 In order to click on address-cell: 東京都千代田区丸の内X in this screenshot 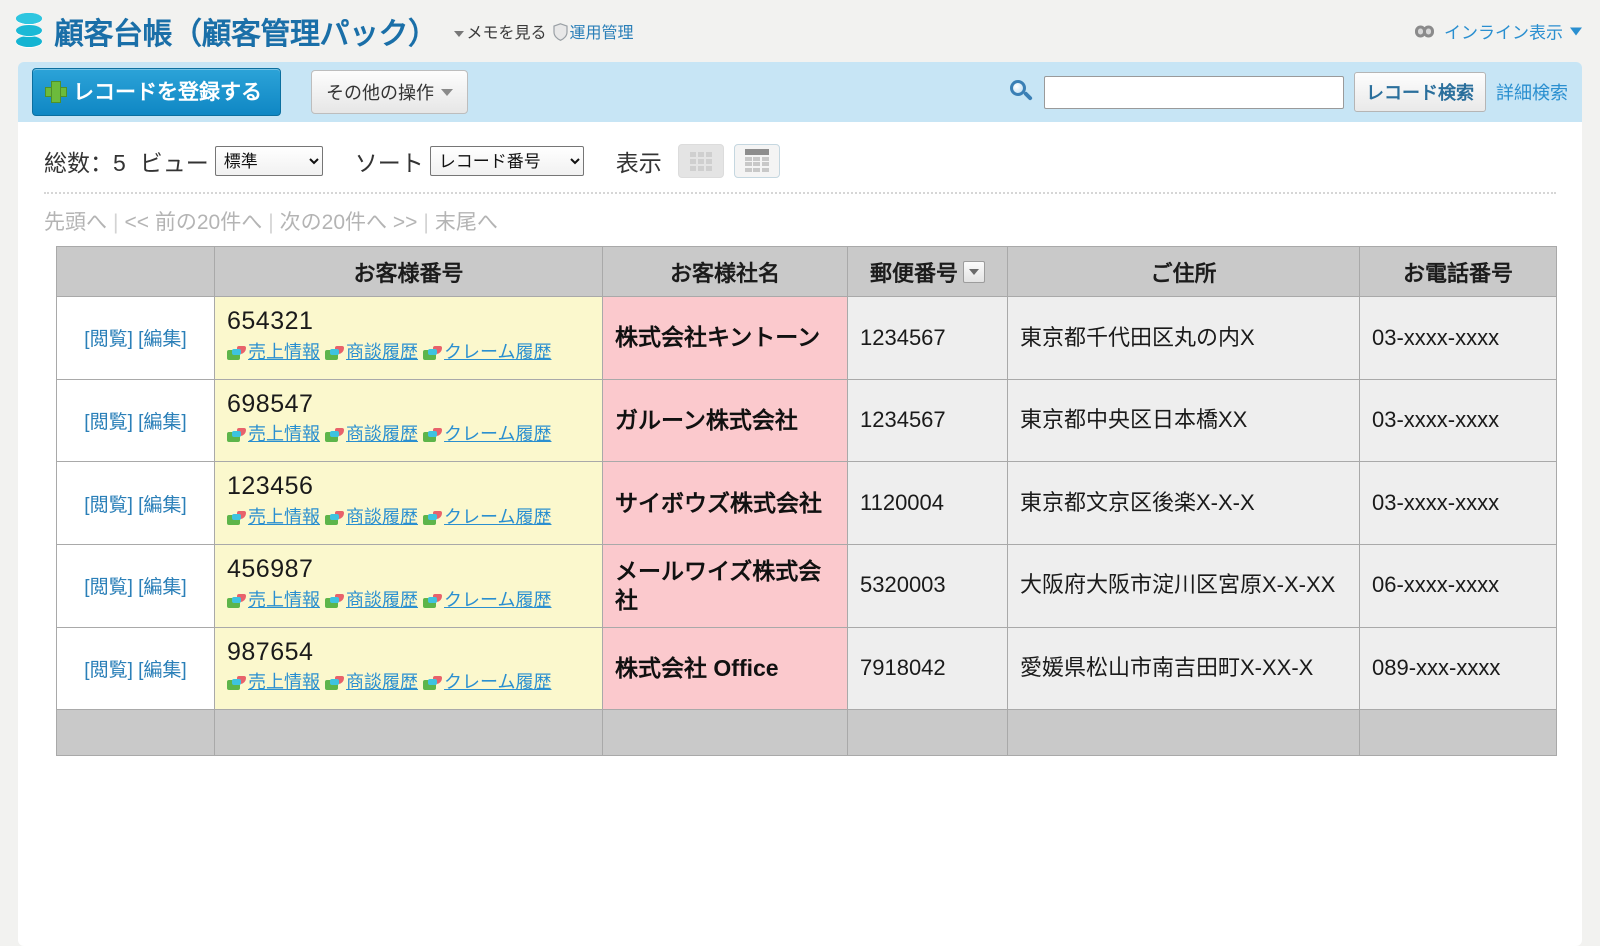, I will do `click(1183, 338)`.